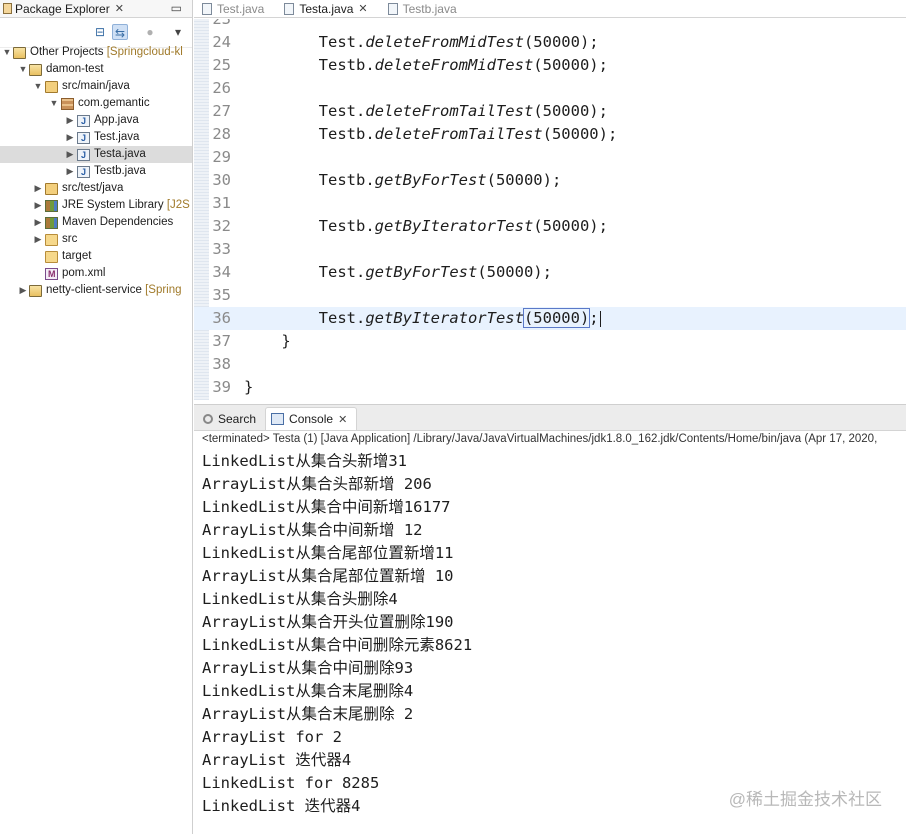 The image size is (906, 834). What do you see at coordinates (96, 103) in the screenshot?
I see `tree-item-com-gemantic: ▼ com.gemantic` at bounding box center [96, 103].